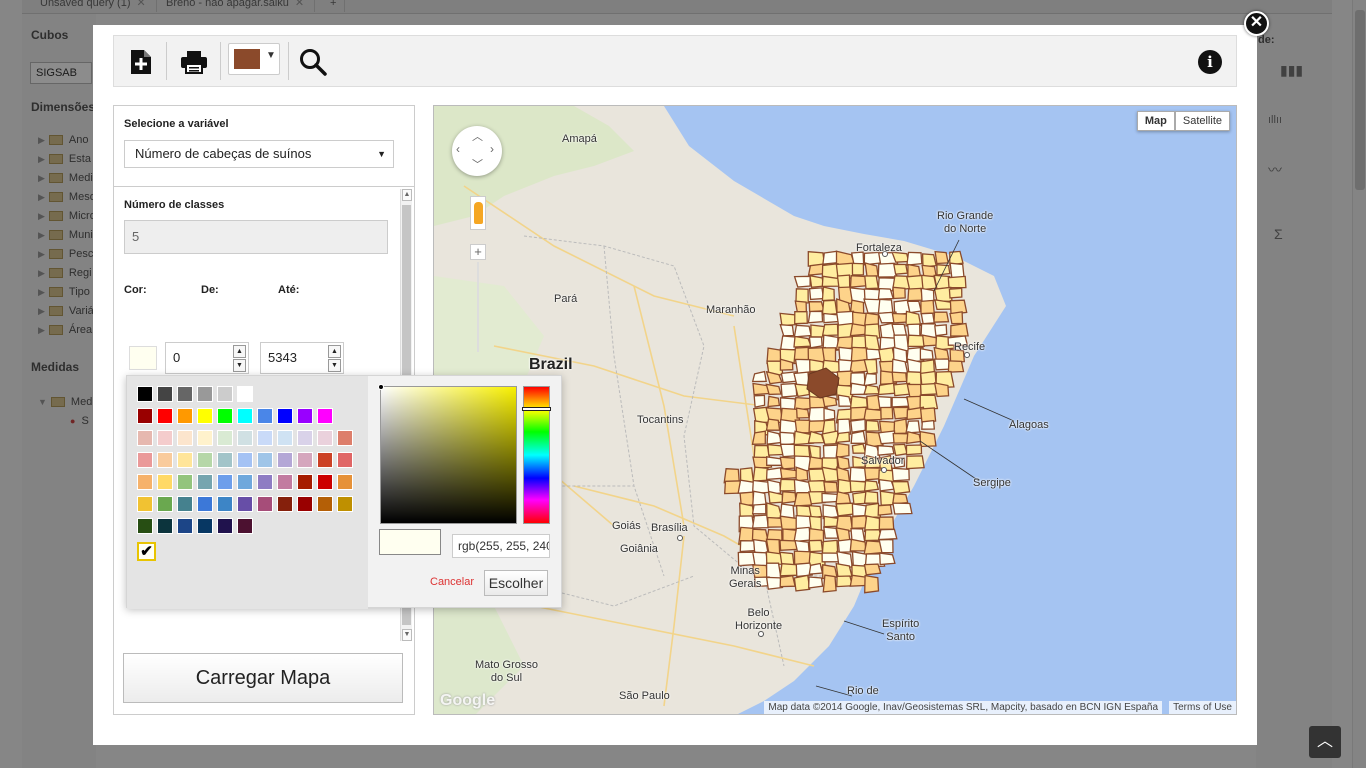 This screenshot has width=1366, height=768. I want to click on sv-cursor, so click(381, 387).